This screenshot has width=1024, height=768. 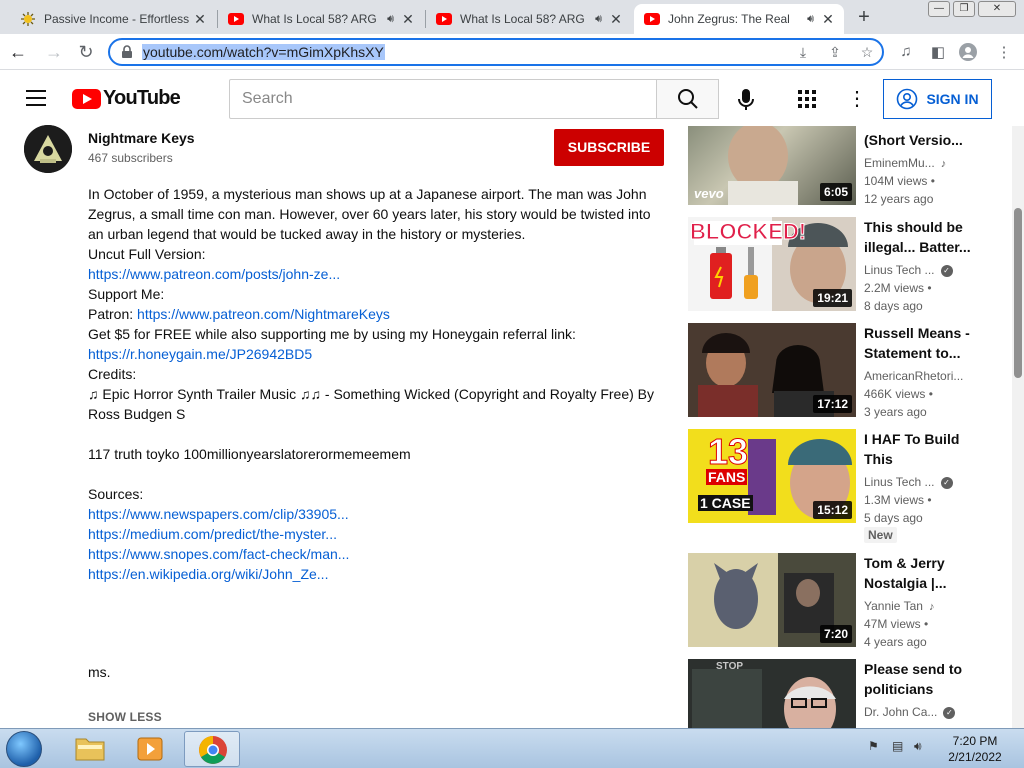 I want to click on verified-check-icon: ✓, so click(x=946, y=270).